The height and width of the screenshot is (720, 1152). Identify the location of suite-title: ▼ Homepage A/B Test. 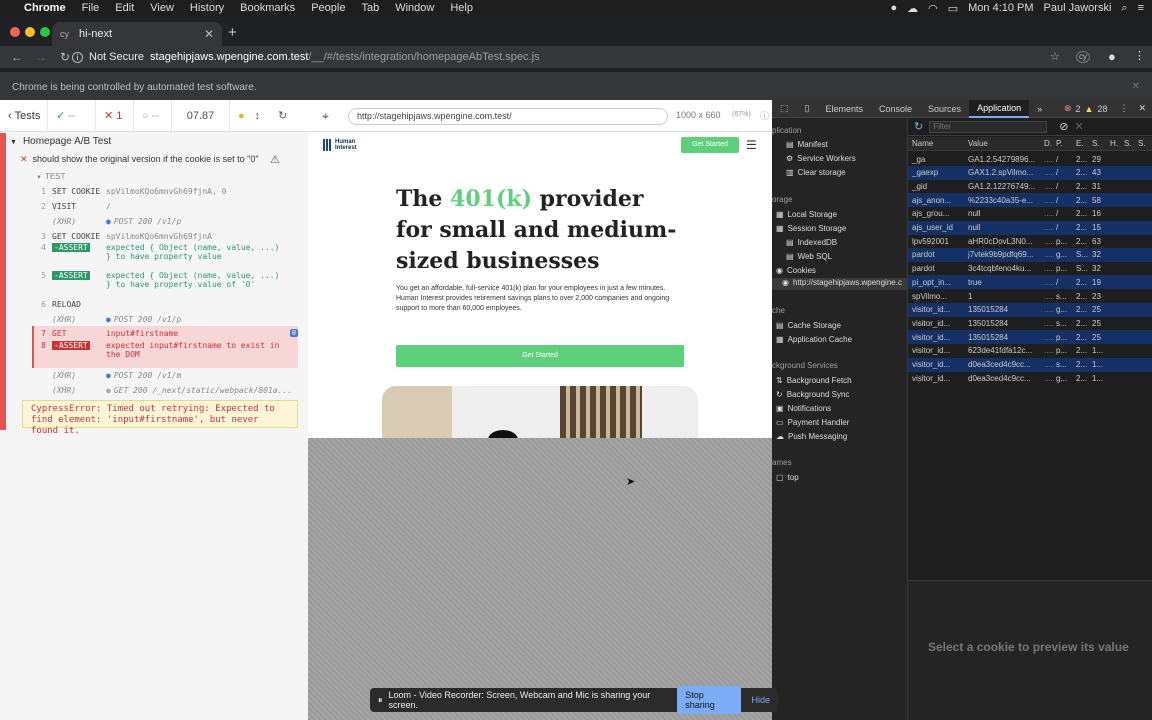
(60, 141).